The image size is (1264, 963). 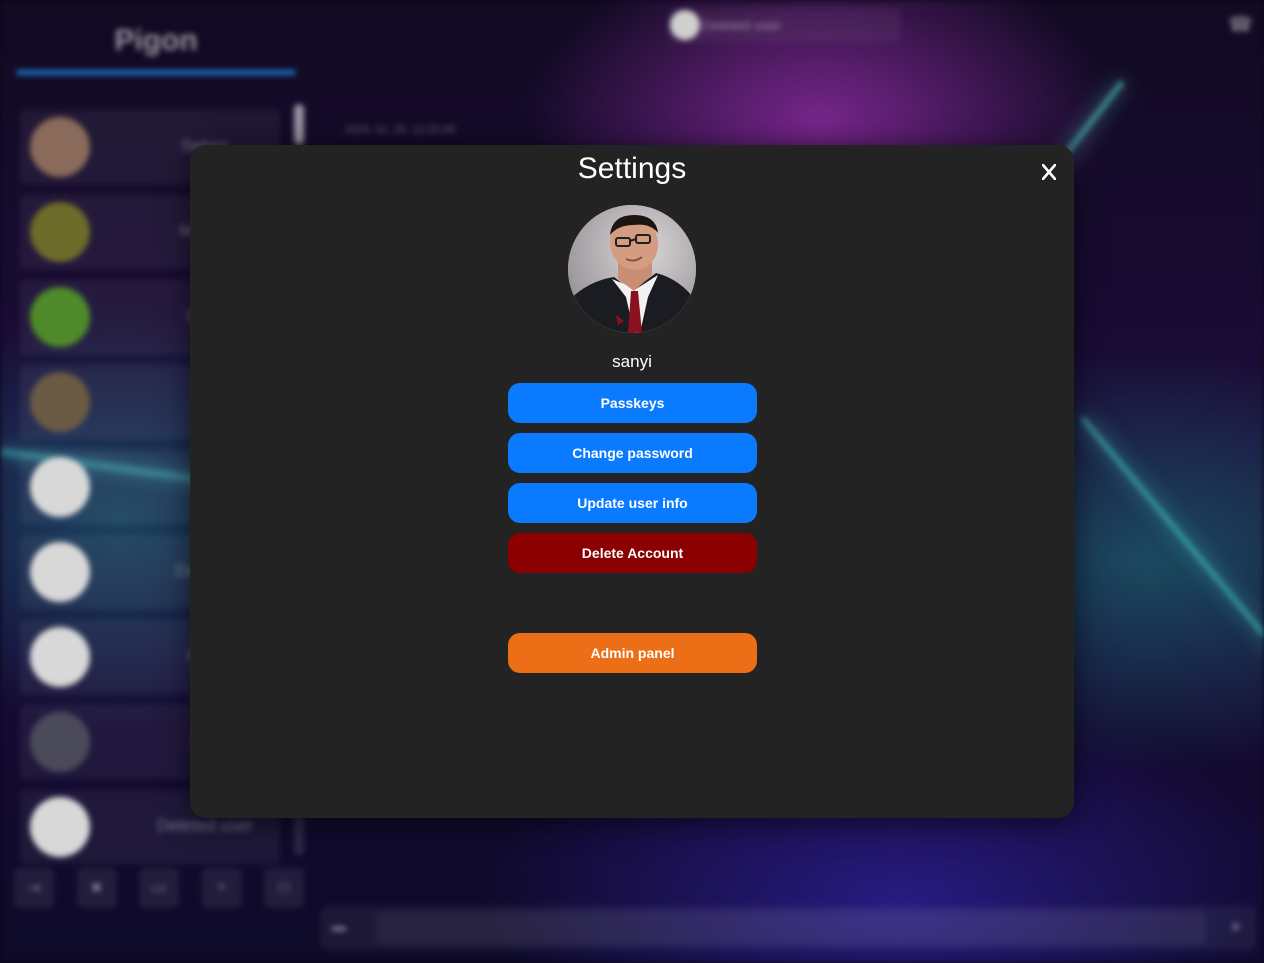 I want to click on profile-photo, so click(x=632, y=269).